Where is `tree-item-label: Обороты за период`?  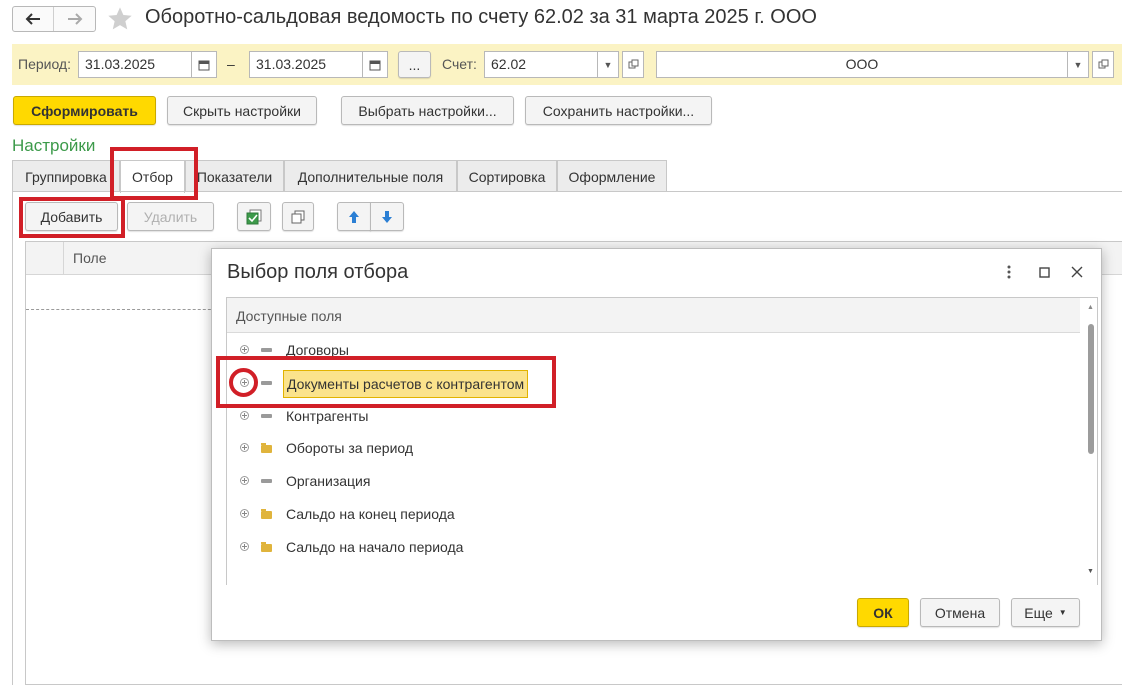
tree-item-label: Обороты за период is located at coordinates (350, 448).